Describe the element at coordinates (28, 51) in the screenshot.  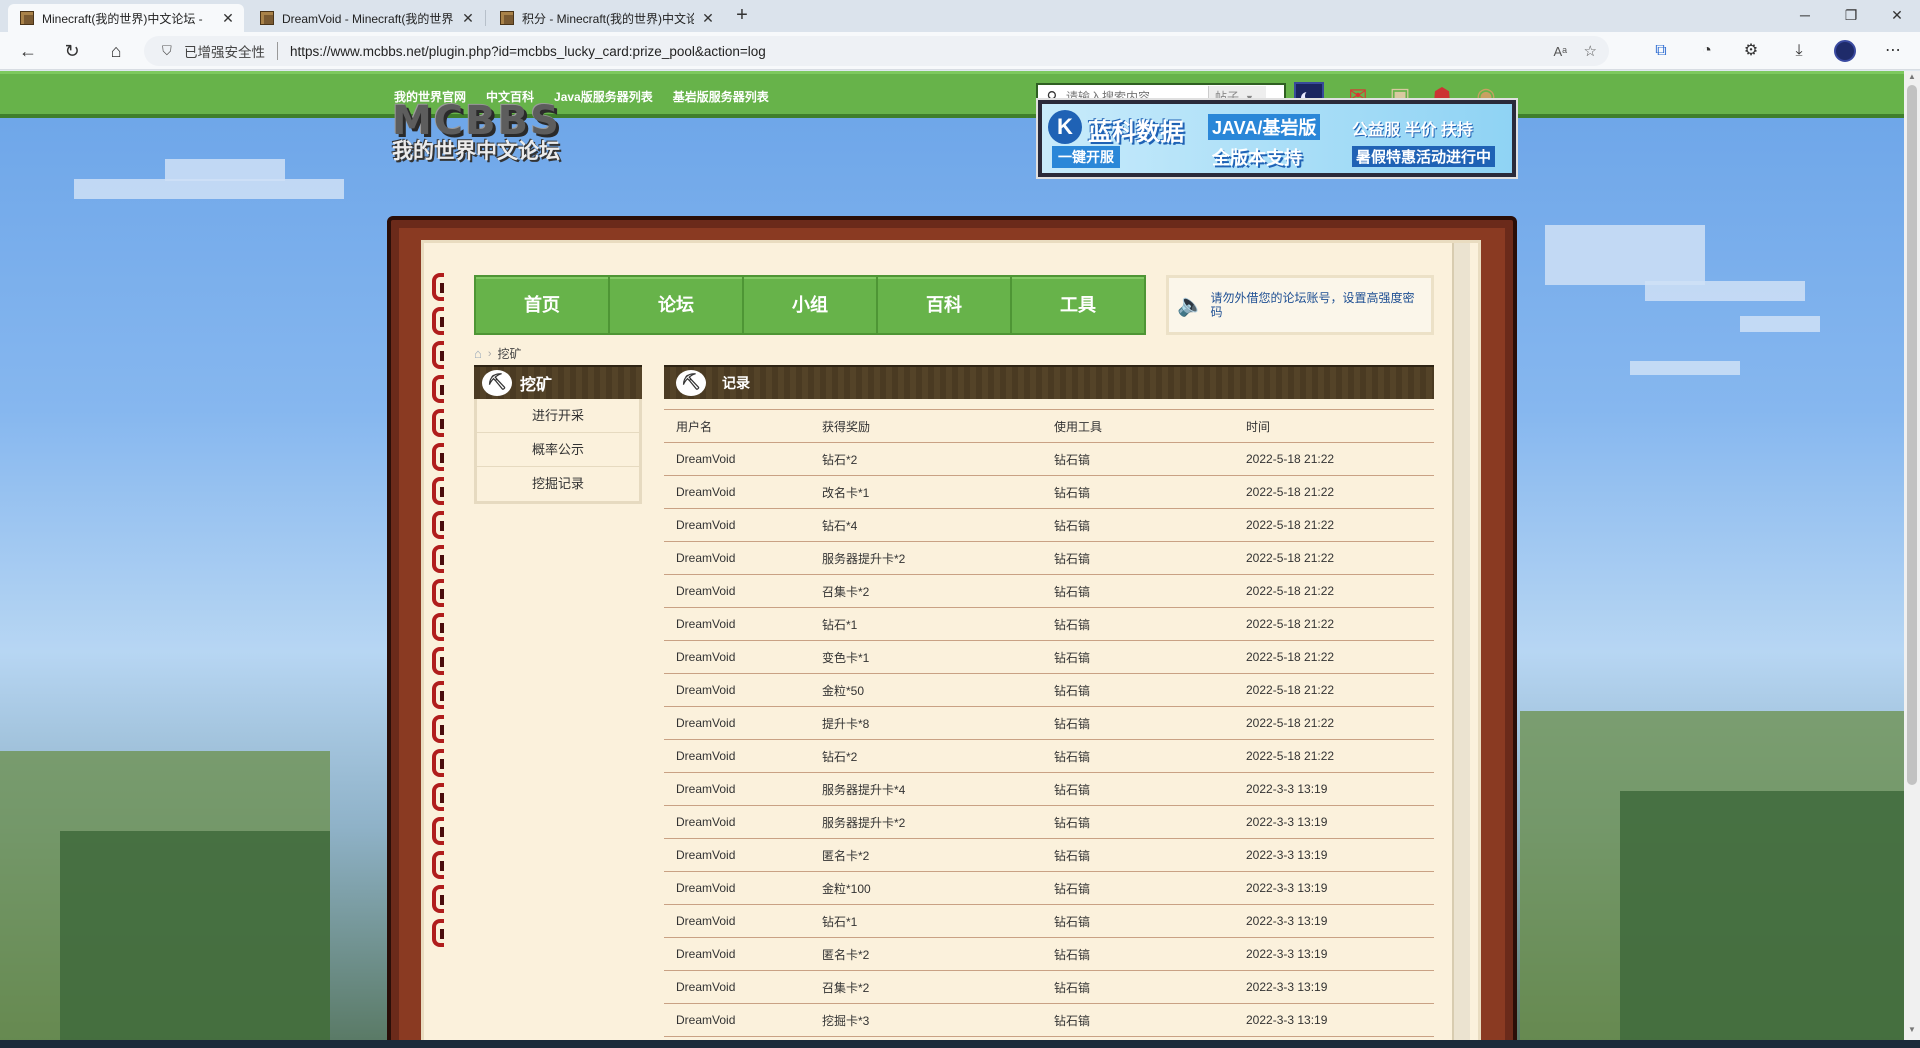
I see `back-button: ←` at that location.